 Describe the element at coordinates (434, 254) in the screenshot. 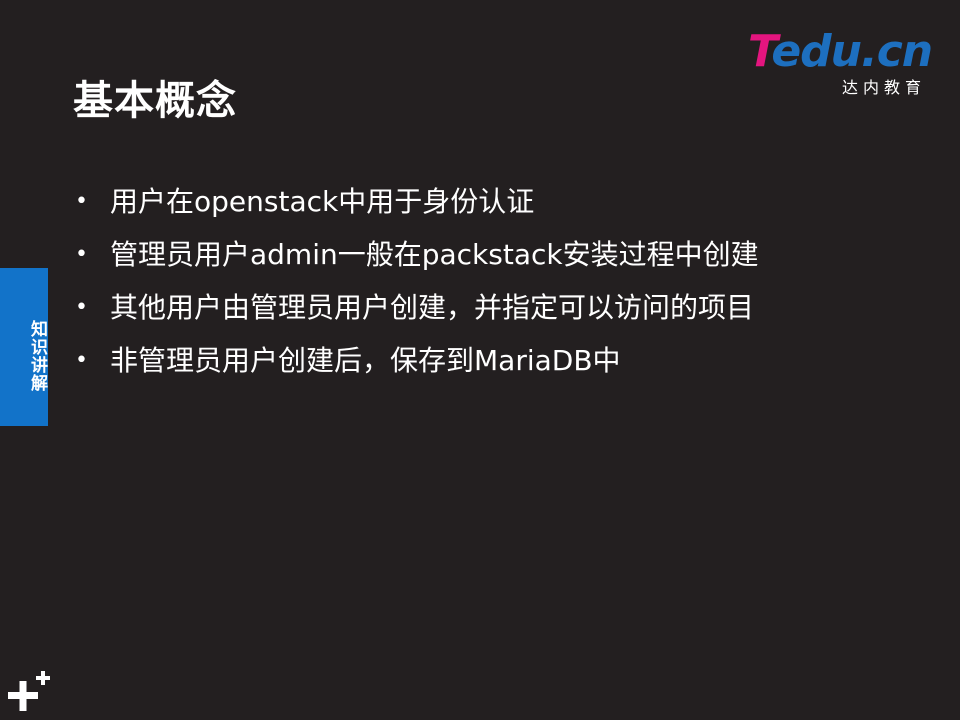

I see `bullet-text: 管理员用户admin一般在packstack安装过程中创建` at that location.